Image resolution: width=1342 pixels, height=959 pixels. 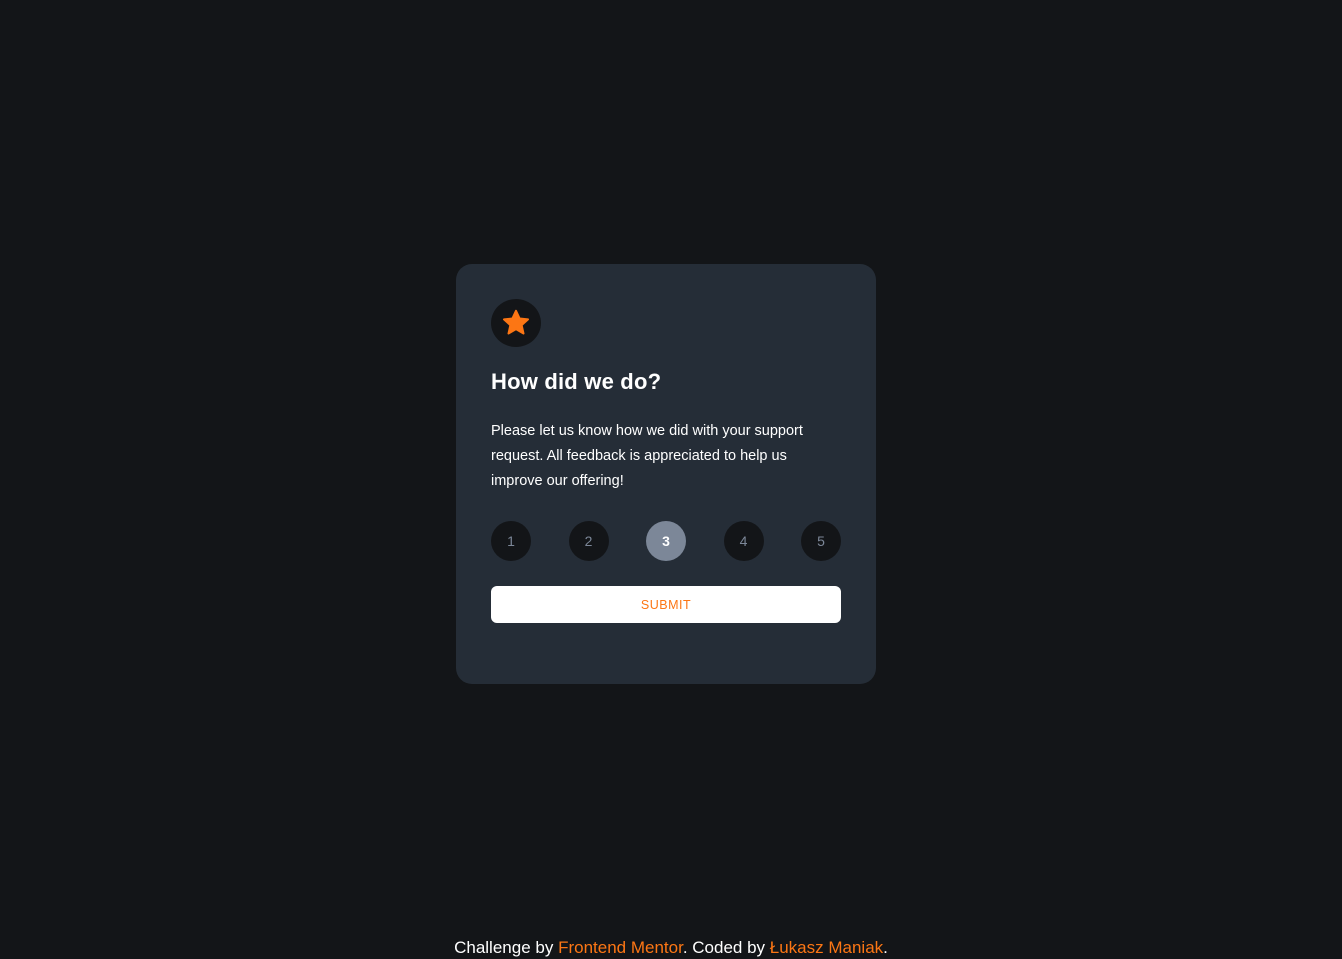 I want to click on footer-suffix: ., so click(x=885, y=947).